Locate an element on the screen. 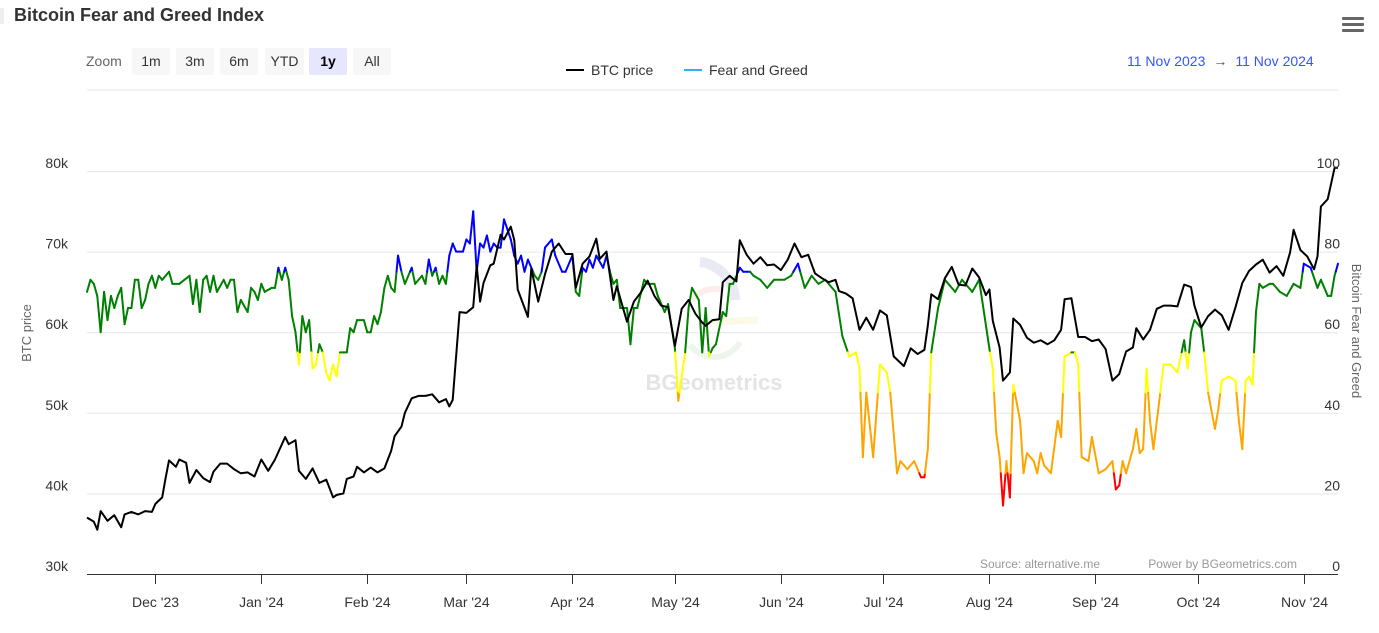 Image resolution: width=1379 pixels, height=633 pixels. y-left-tick-label: 80k is located at coordinates (57, 163).